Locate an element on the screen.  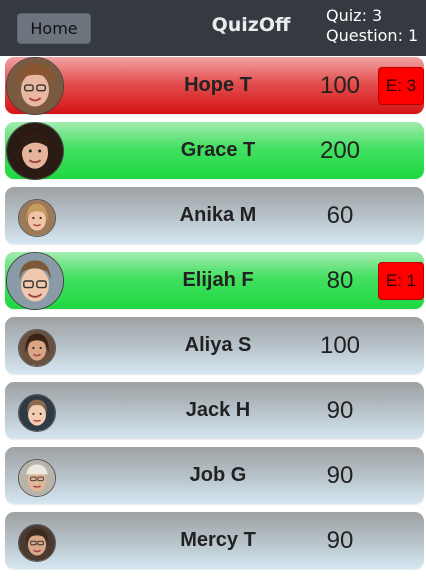
player-row-hope-t: Hope T 100 E: 3 is located at coordinates (214, 86).